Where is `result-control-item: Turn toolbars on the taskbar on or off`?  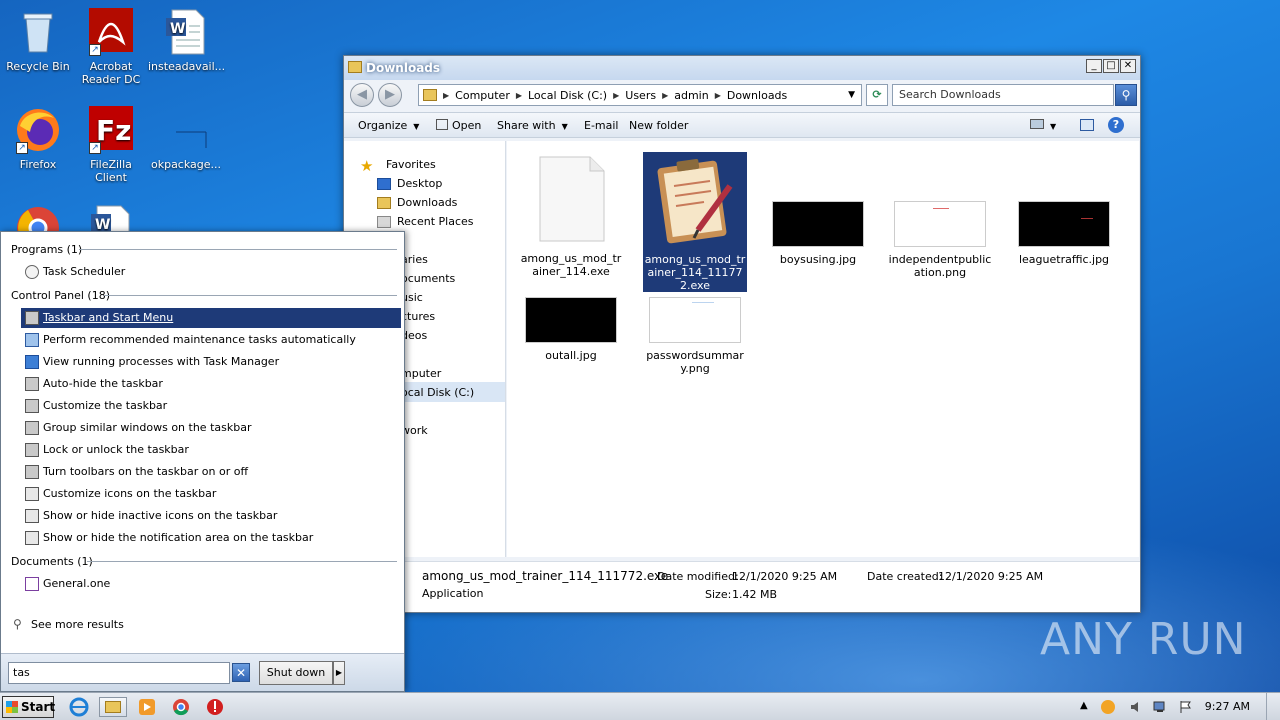
result-control-item: Turn toolbars on the taskbar on or off is located at coordinates (211, 472).